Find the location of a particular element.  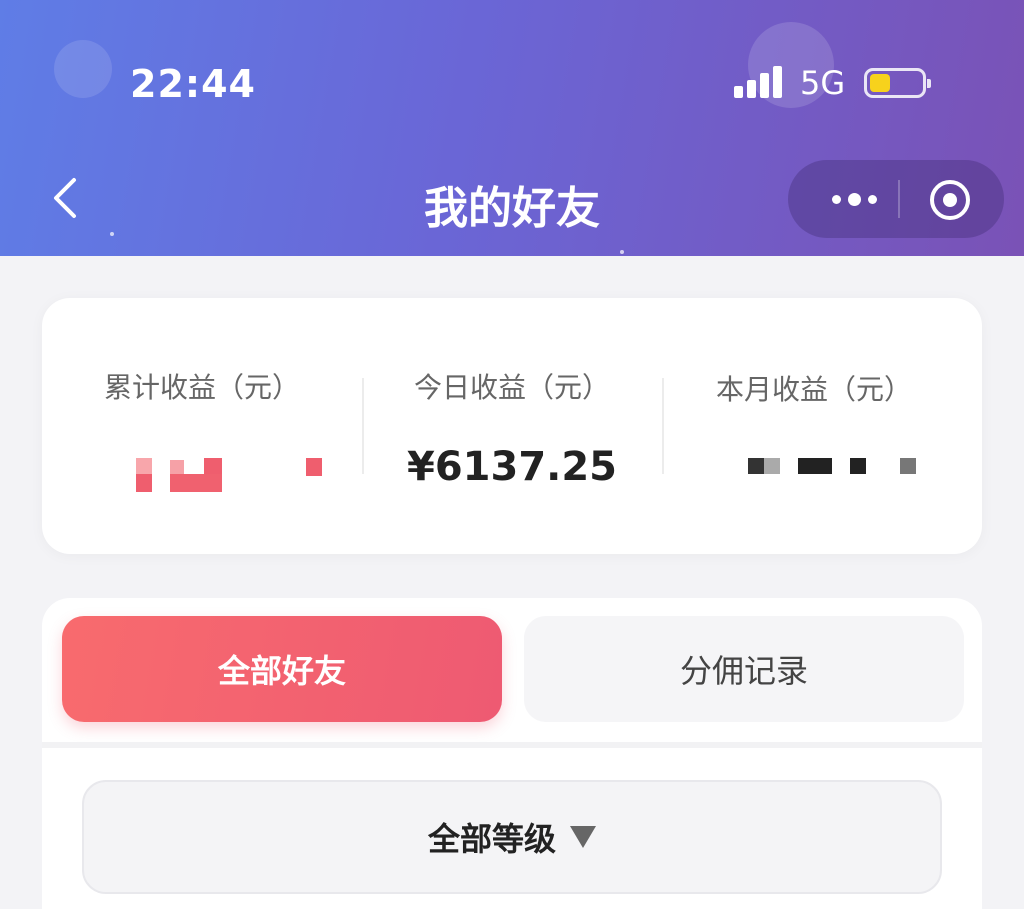

capsule-divider is located at coordinates (899, 199).